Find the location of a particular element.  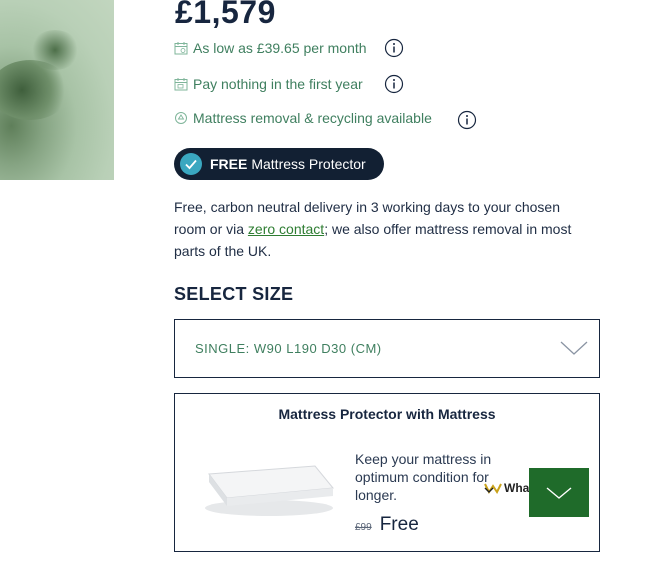

finance-info-row: As low as £39.65 per month is located at coordinates (270, 48).